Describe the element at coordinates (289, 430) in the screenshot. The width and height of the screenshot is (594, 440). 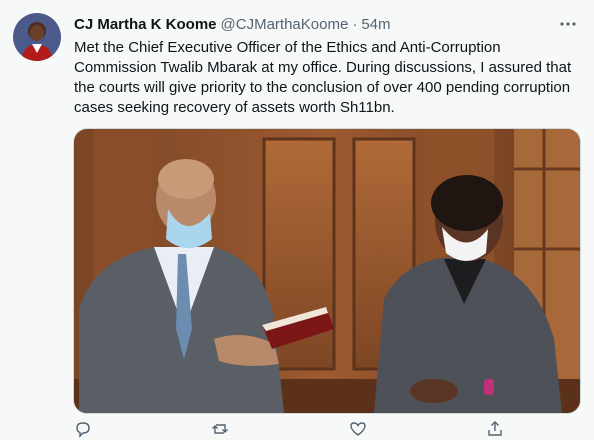
I see `tweet-actions` at that location.